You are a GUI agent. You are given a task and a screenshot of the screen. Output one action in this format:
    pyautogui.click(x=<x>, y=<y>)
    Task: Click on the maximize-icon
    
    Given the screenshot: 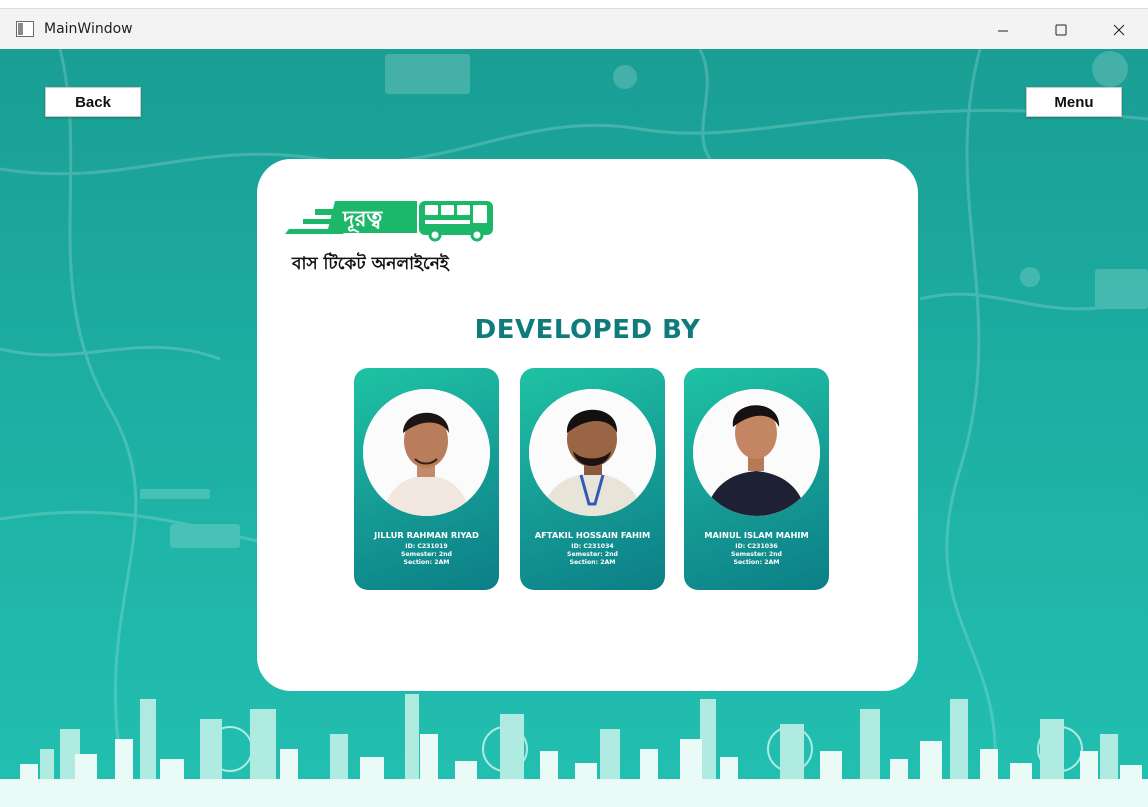 What is the action you would take?
    pyautogui.click(x=1061, y=29)
    